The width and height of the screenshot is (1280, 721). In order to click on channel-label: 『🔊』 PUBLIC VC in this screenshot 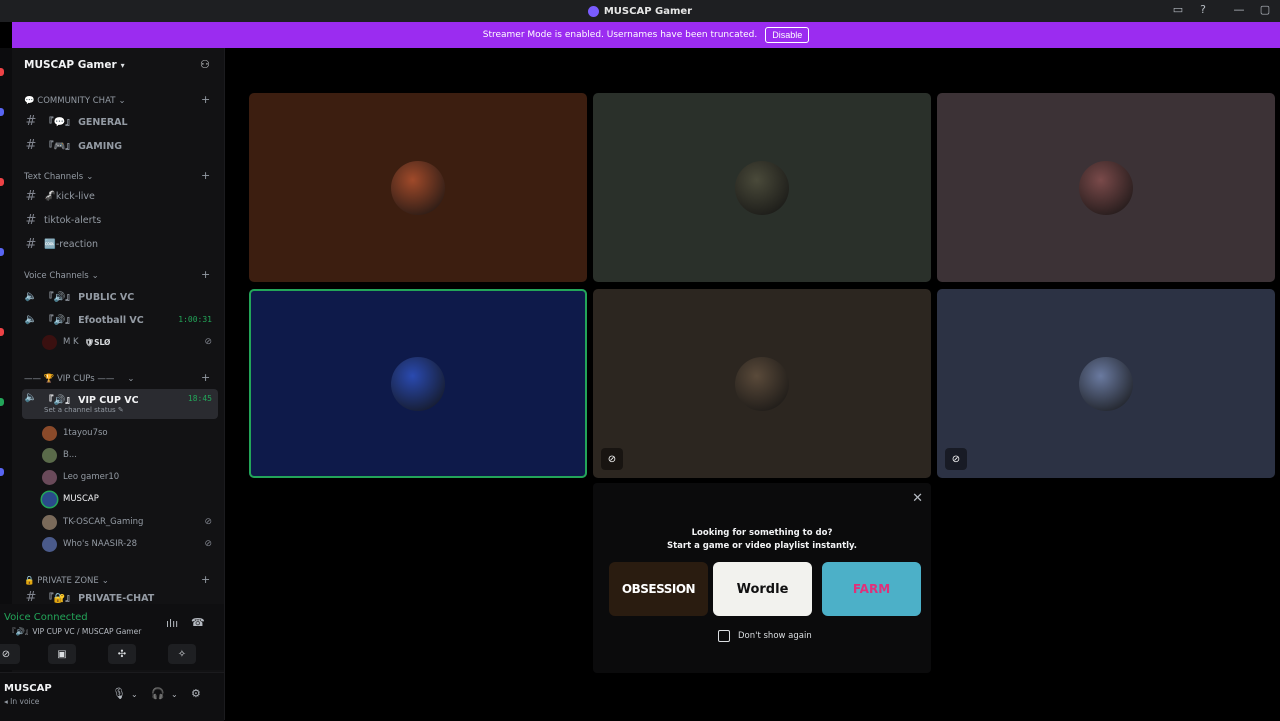, I will do `click(89, 297)`.